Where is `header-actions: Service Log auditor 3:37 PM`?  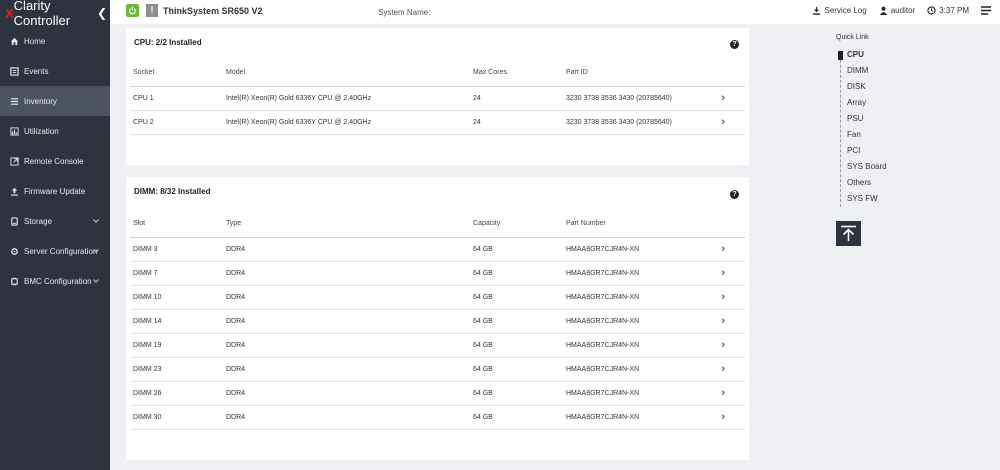 header-actions: Service Log auditor 3:37 PM is located at coordinates (897, 10).